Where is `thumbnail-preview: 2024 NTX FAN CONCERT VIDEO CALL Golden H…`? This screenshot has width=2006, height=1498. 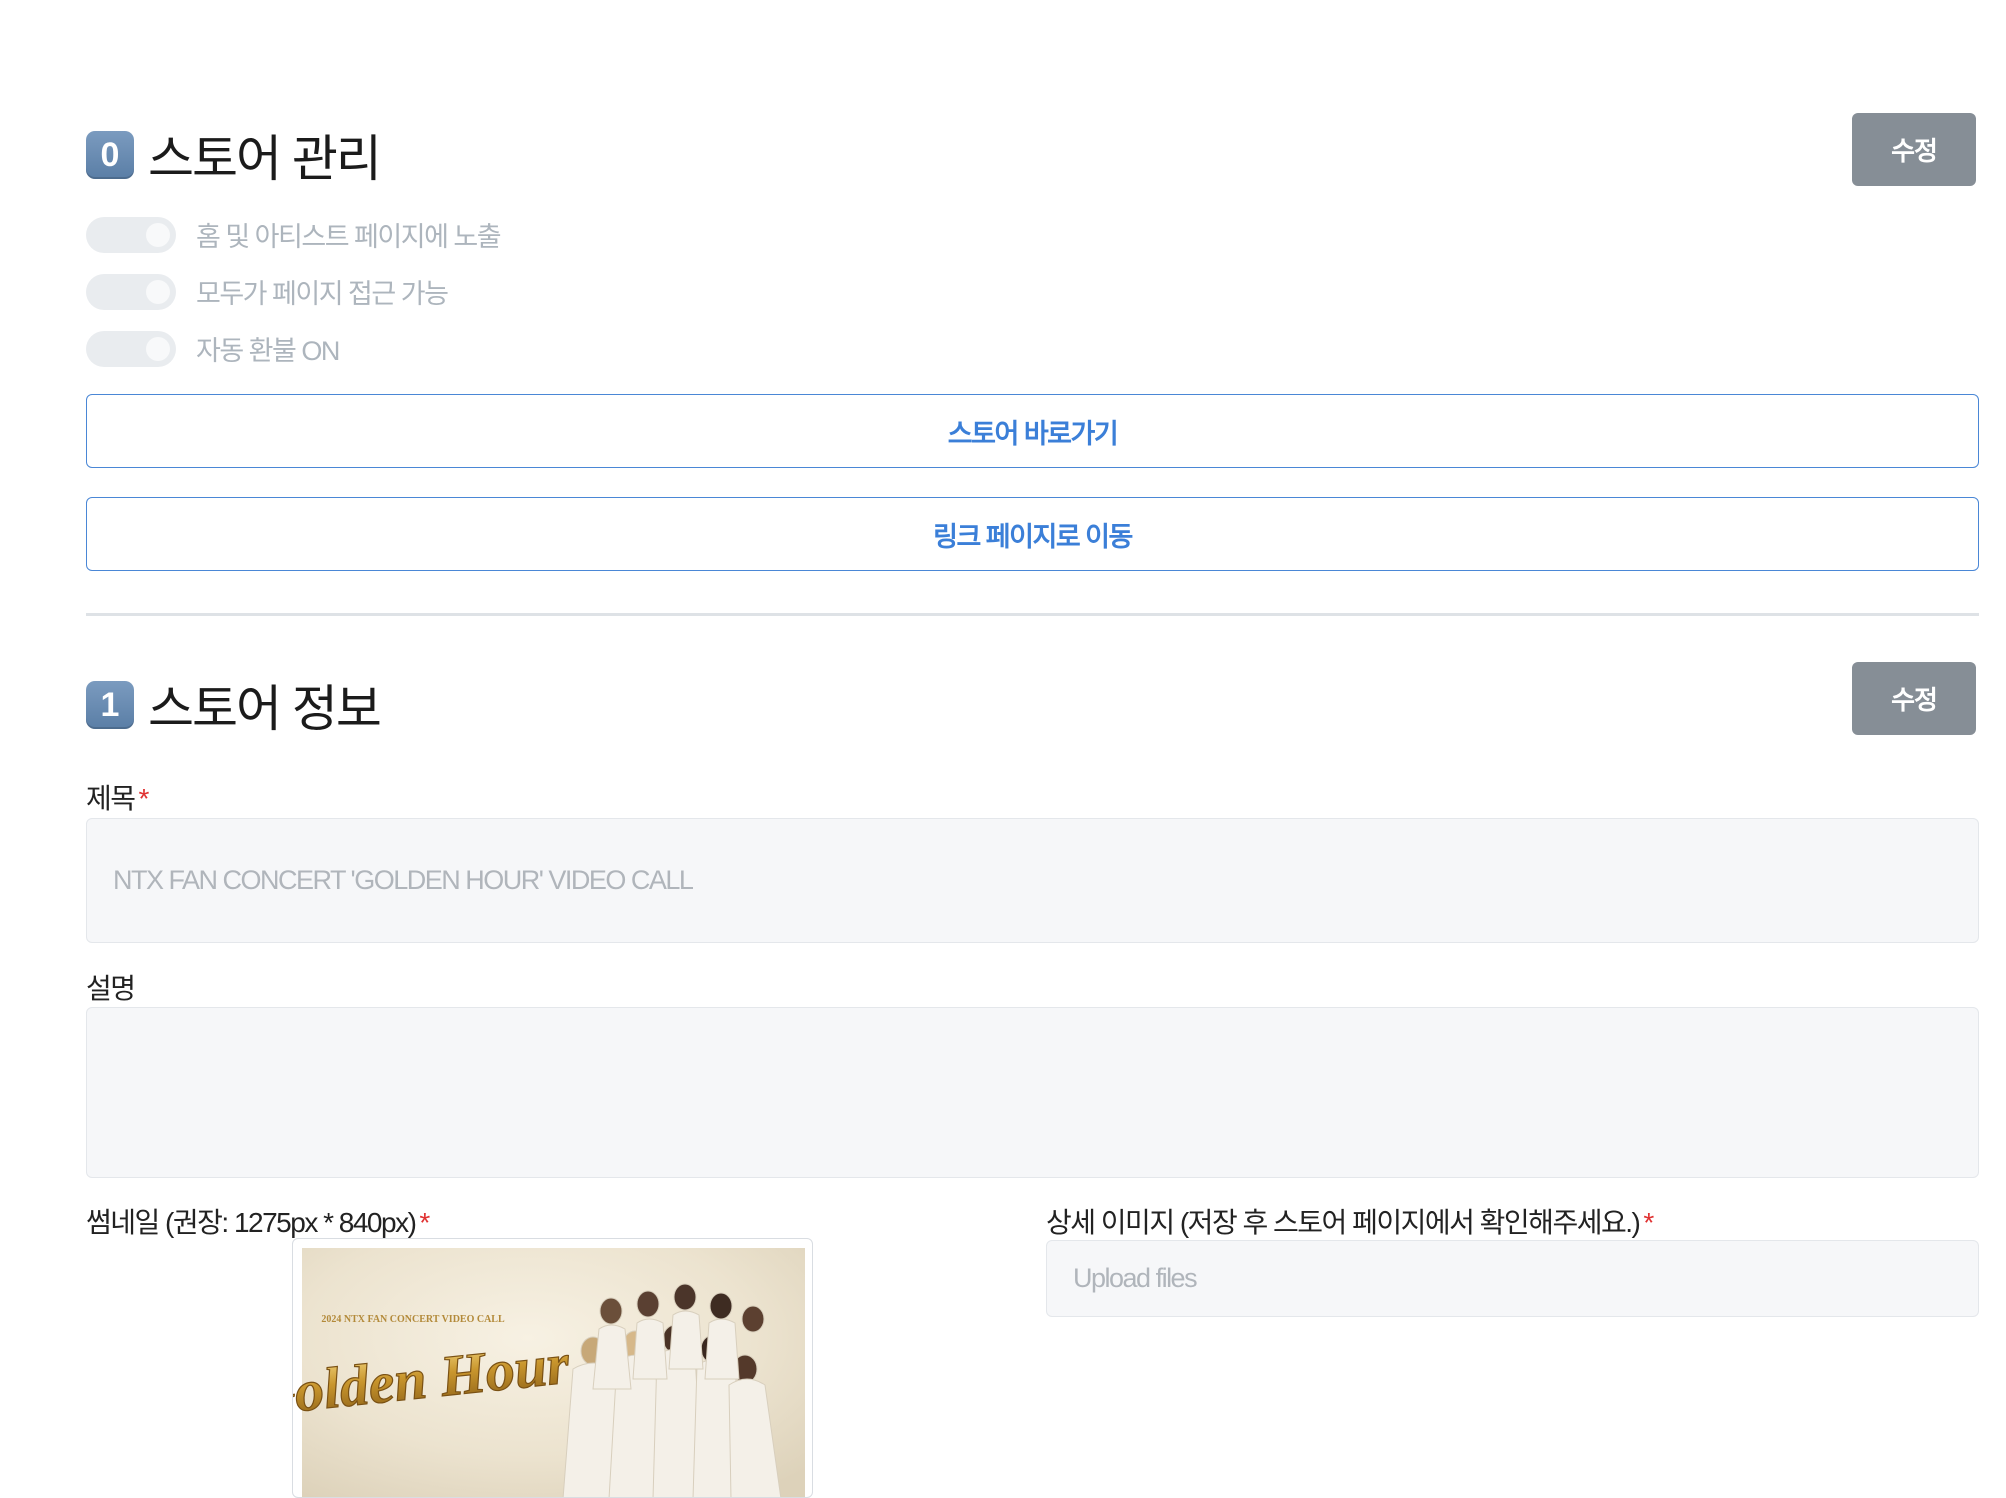
thumbnail-preview: 2024 NTX FAN CONCERT VIDEO CALL Golden H… is located at coordinates (552, 1368).